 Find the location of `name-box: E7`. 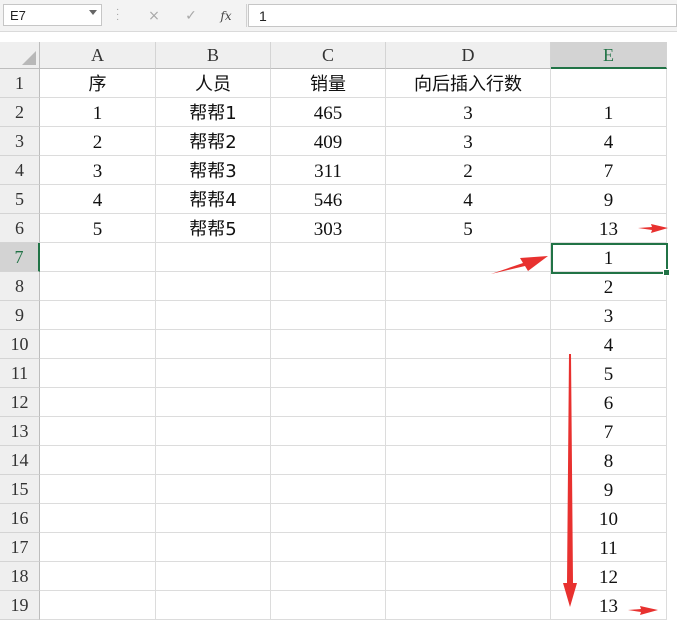

name-box: E7 is located at coordinates (52, 15).